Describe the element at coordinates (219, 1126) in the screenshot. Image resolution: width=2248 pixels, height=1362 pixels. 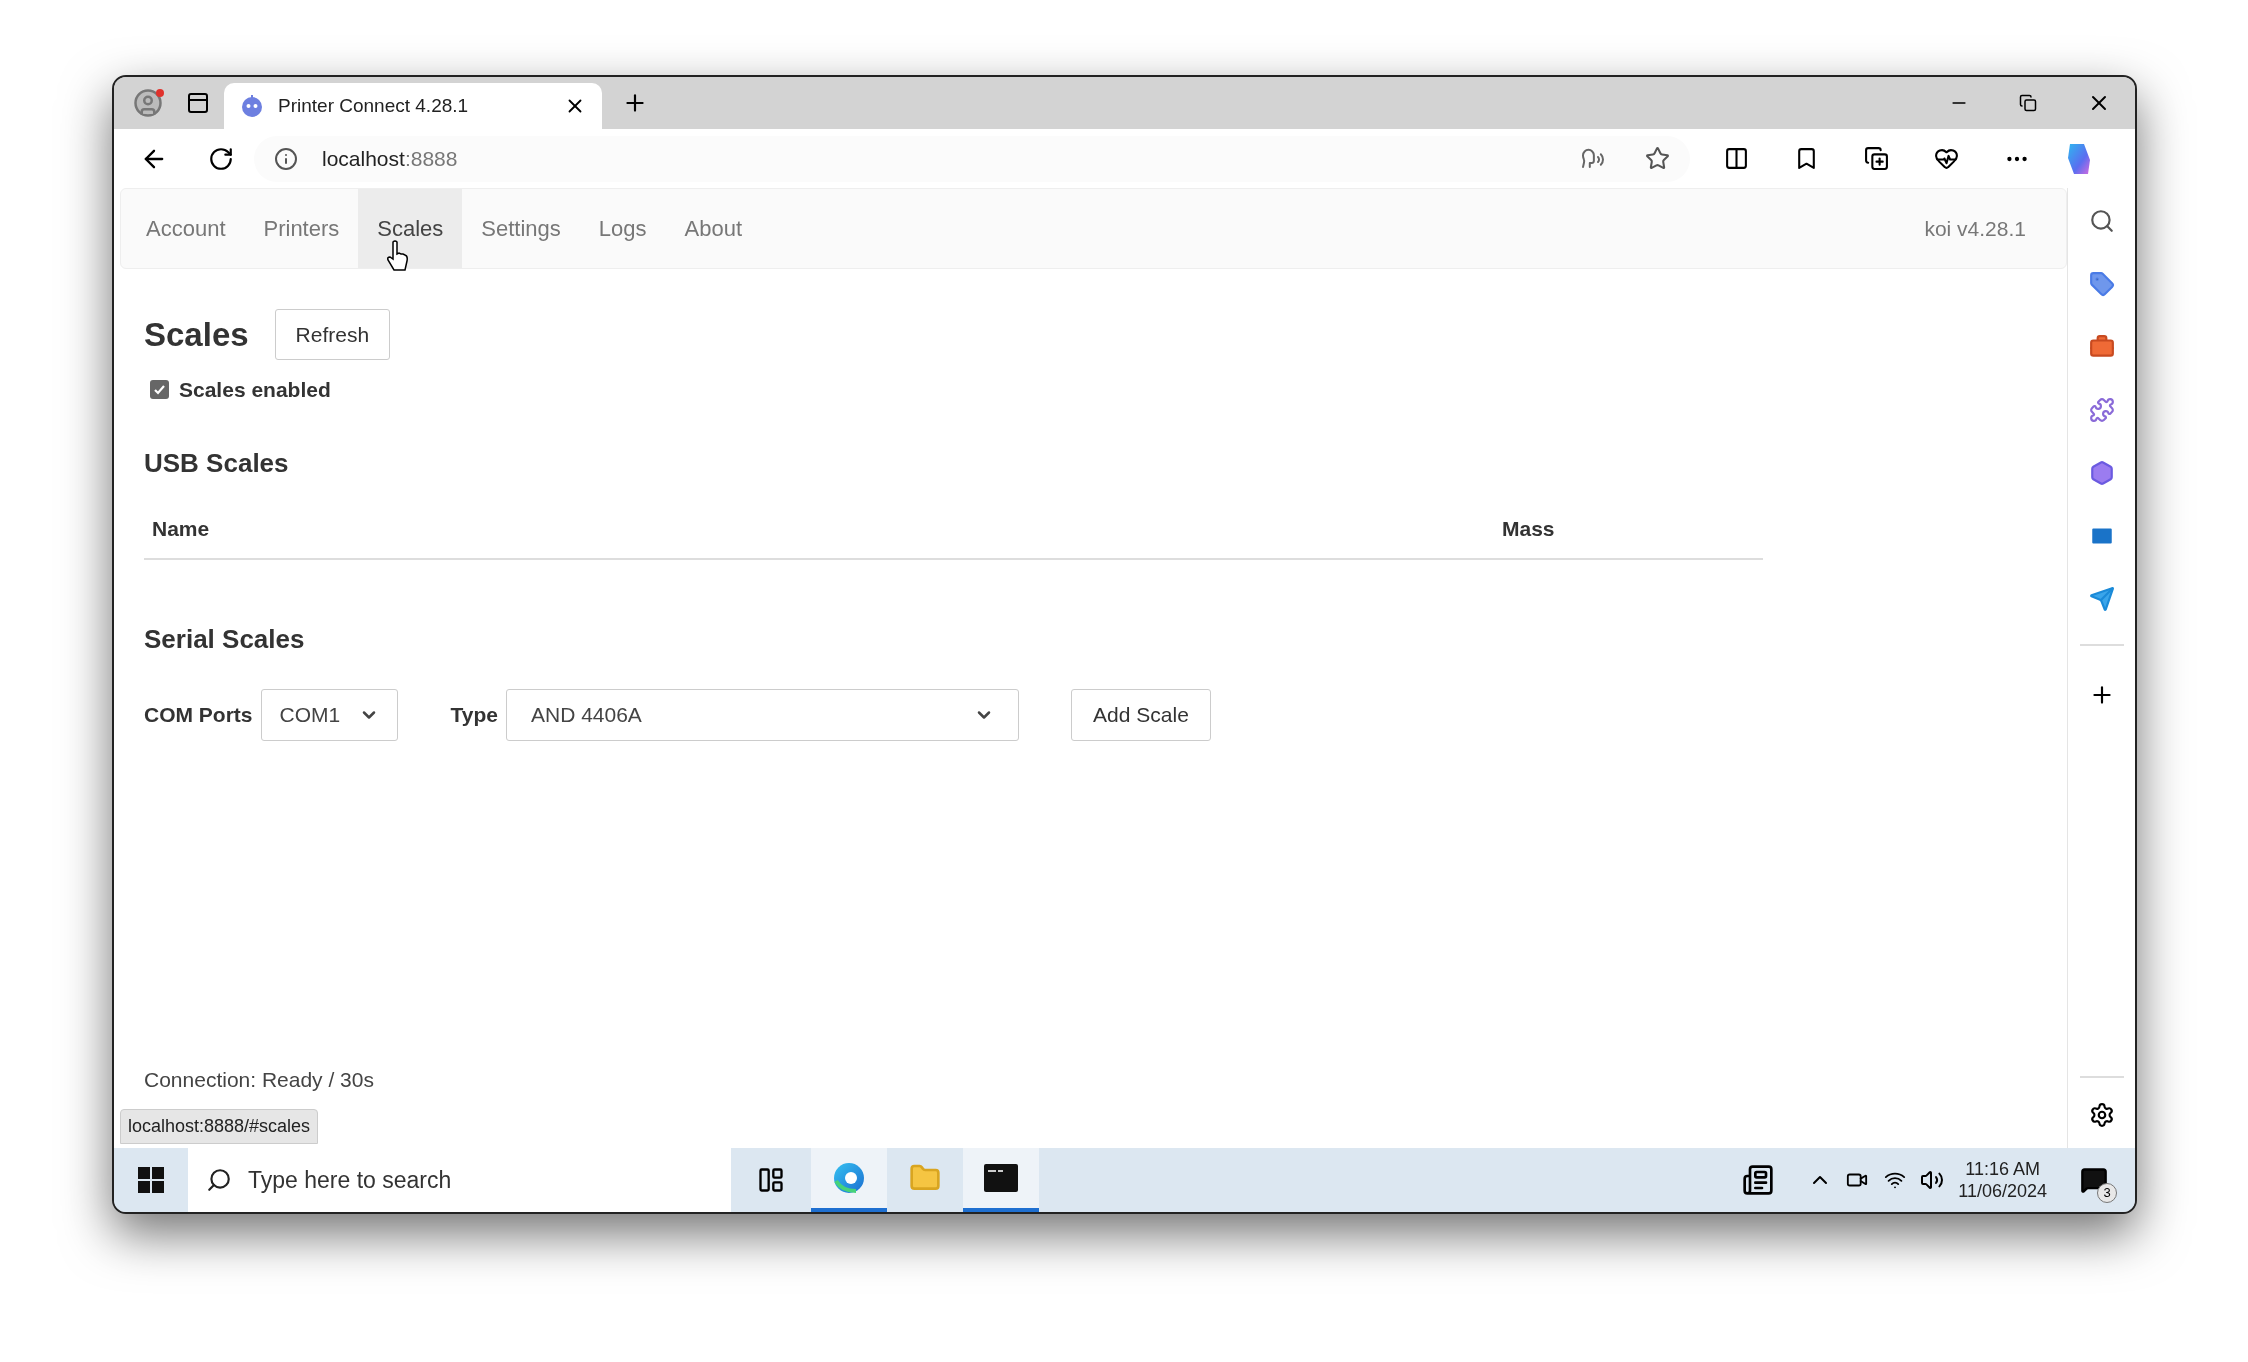
I see `status-url-tooltip: localhost:8888/#scales` at that location.